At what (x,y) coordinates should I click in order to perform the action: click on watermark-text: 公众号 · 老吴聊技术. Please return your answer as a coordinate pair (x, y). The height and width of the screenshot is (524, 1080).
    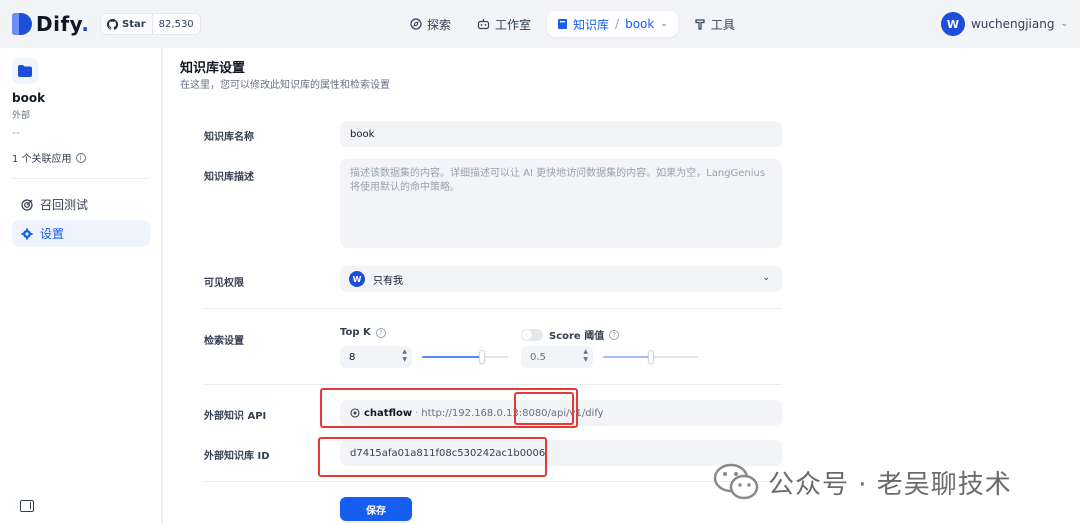
    Looking at the image, I should click on (890, 484).